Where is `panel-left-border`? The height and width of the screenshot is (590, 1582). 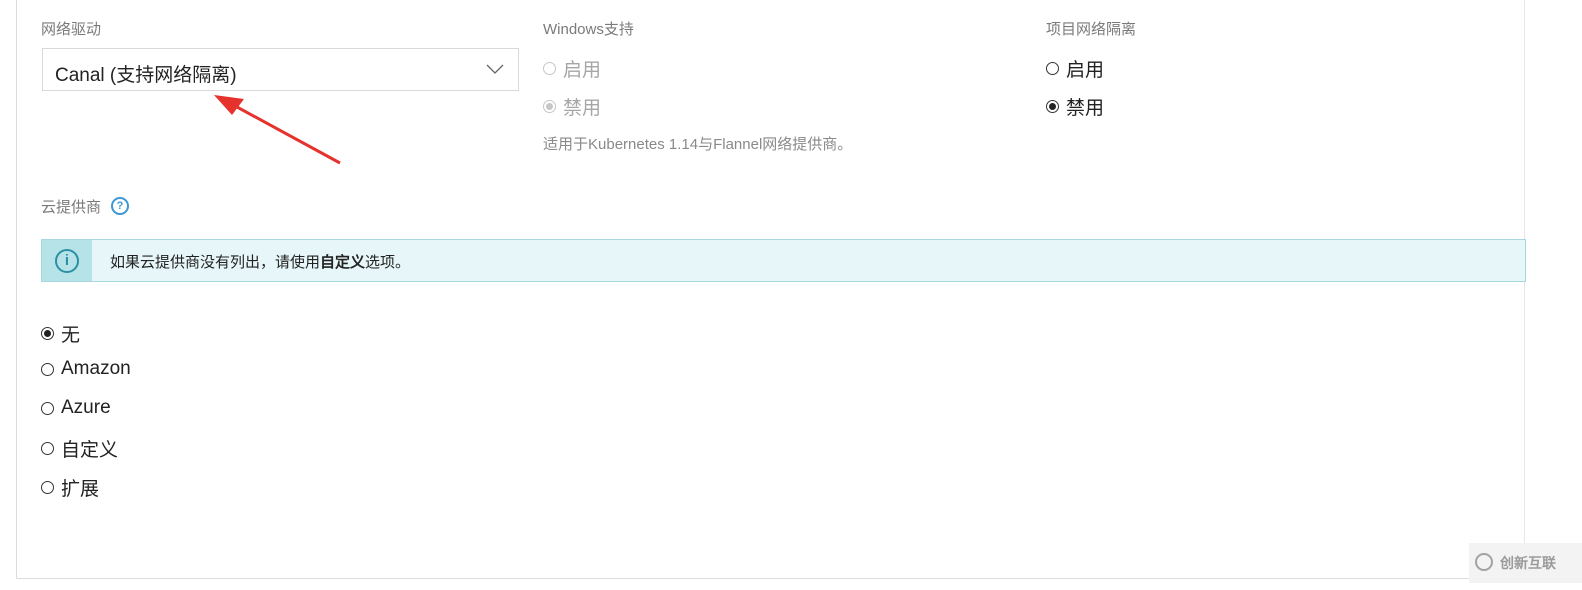
panel-left-border is located at coordinates (16, 289).